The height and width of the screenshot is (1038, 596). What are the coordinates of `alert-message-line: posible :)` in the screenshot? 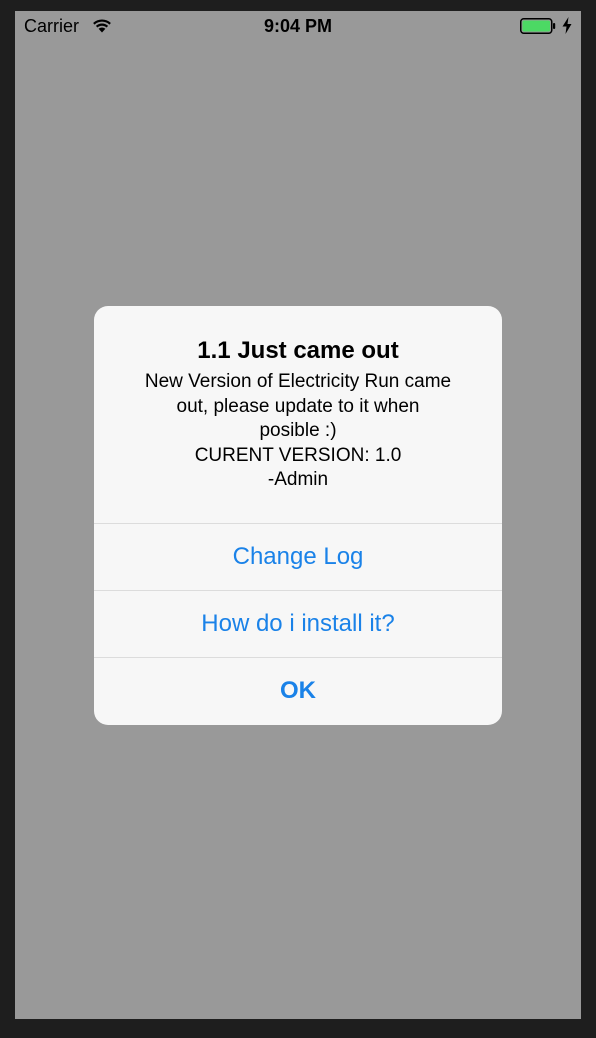 It's located at (298, 430).